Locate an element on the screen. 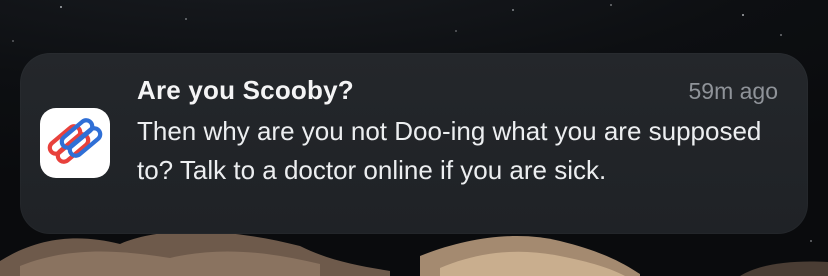 The image size is (828, 276). notification-timestamp: 59m ago is located at coordinates (733, 91).